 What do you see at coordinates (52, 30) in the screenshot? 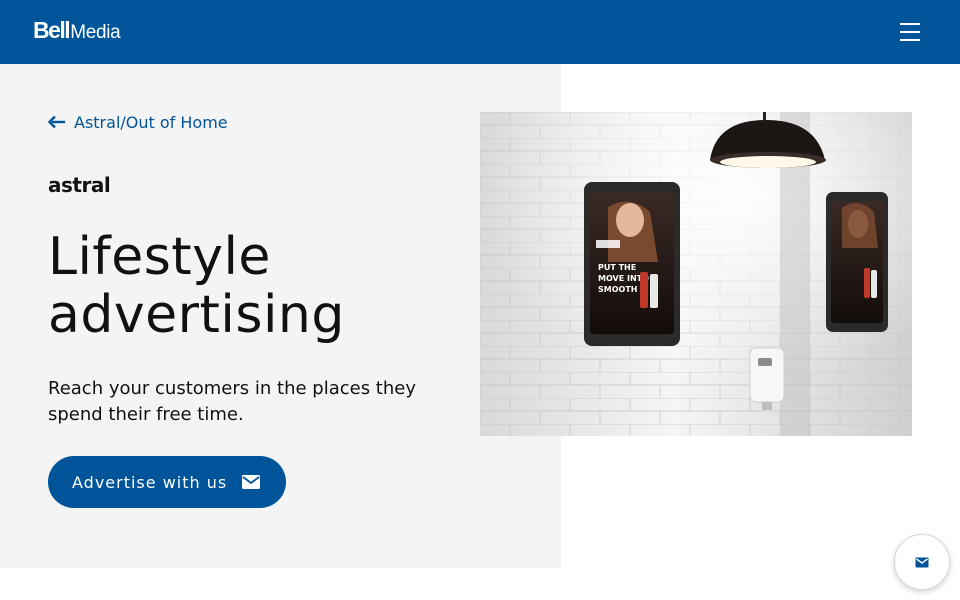
I see `logo-bell-text: Bell` at bounding box center [52, 30].